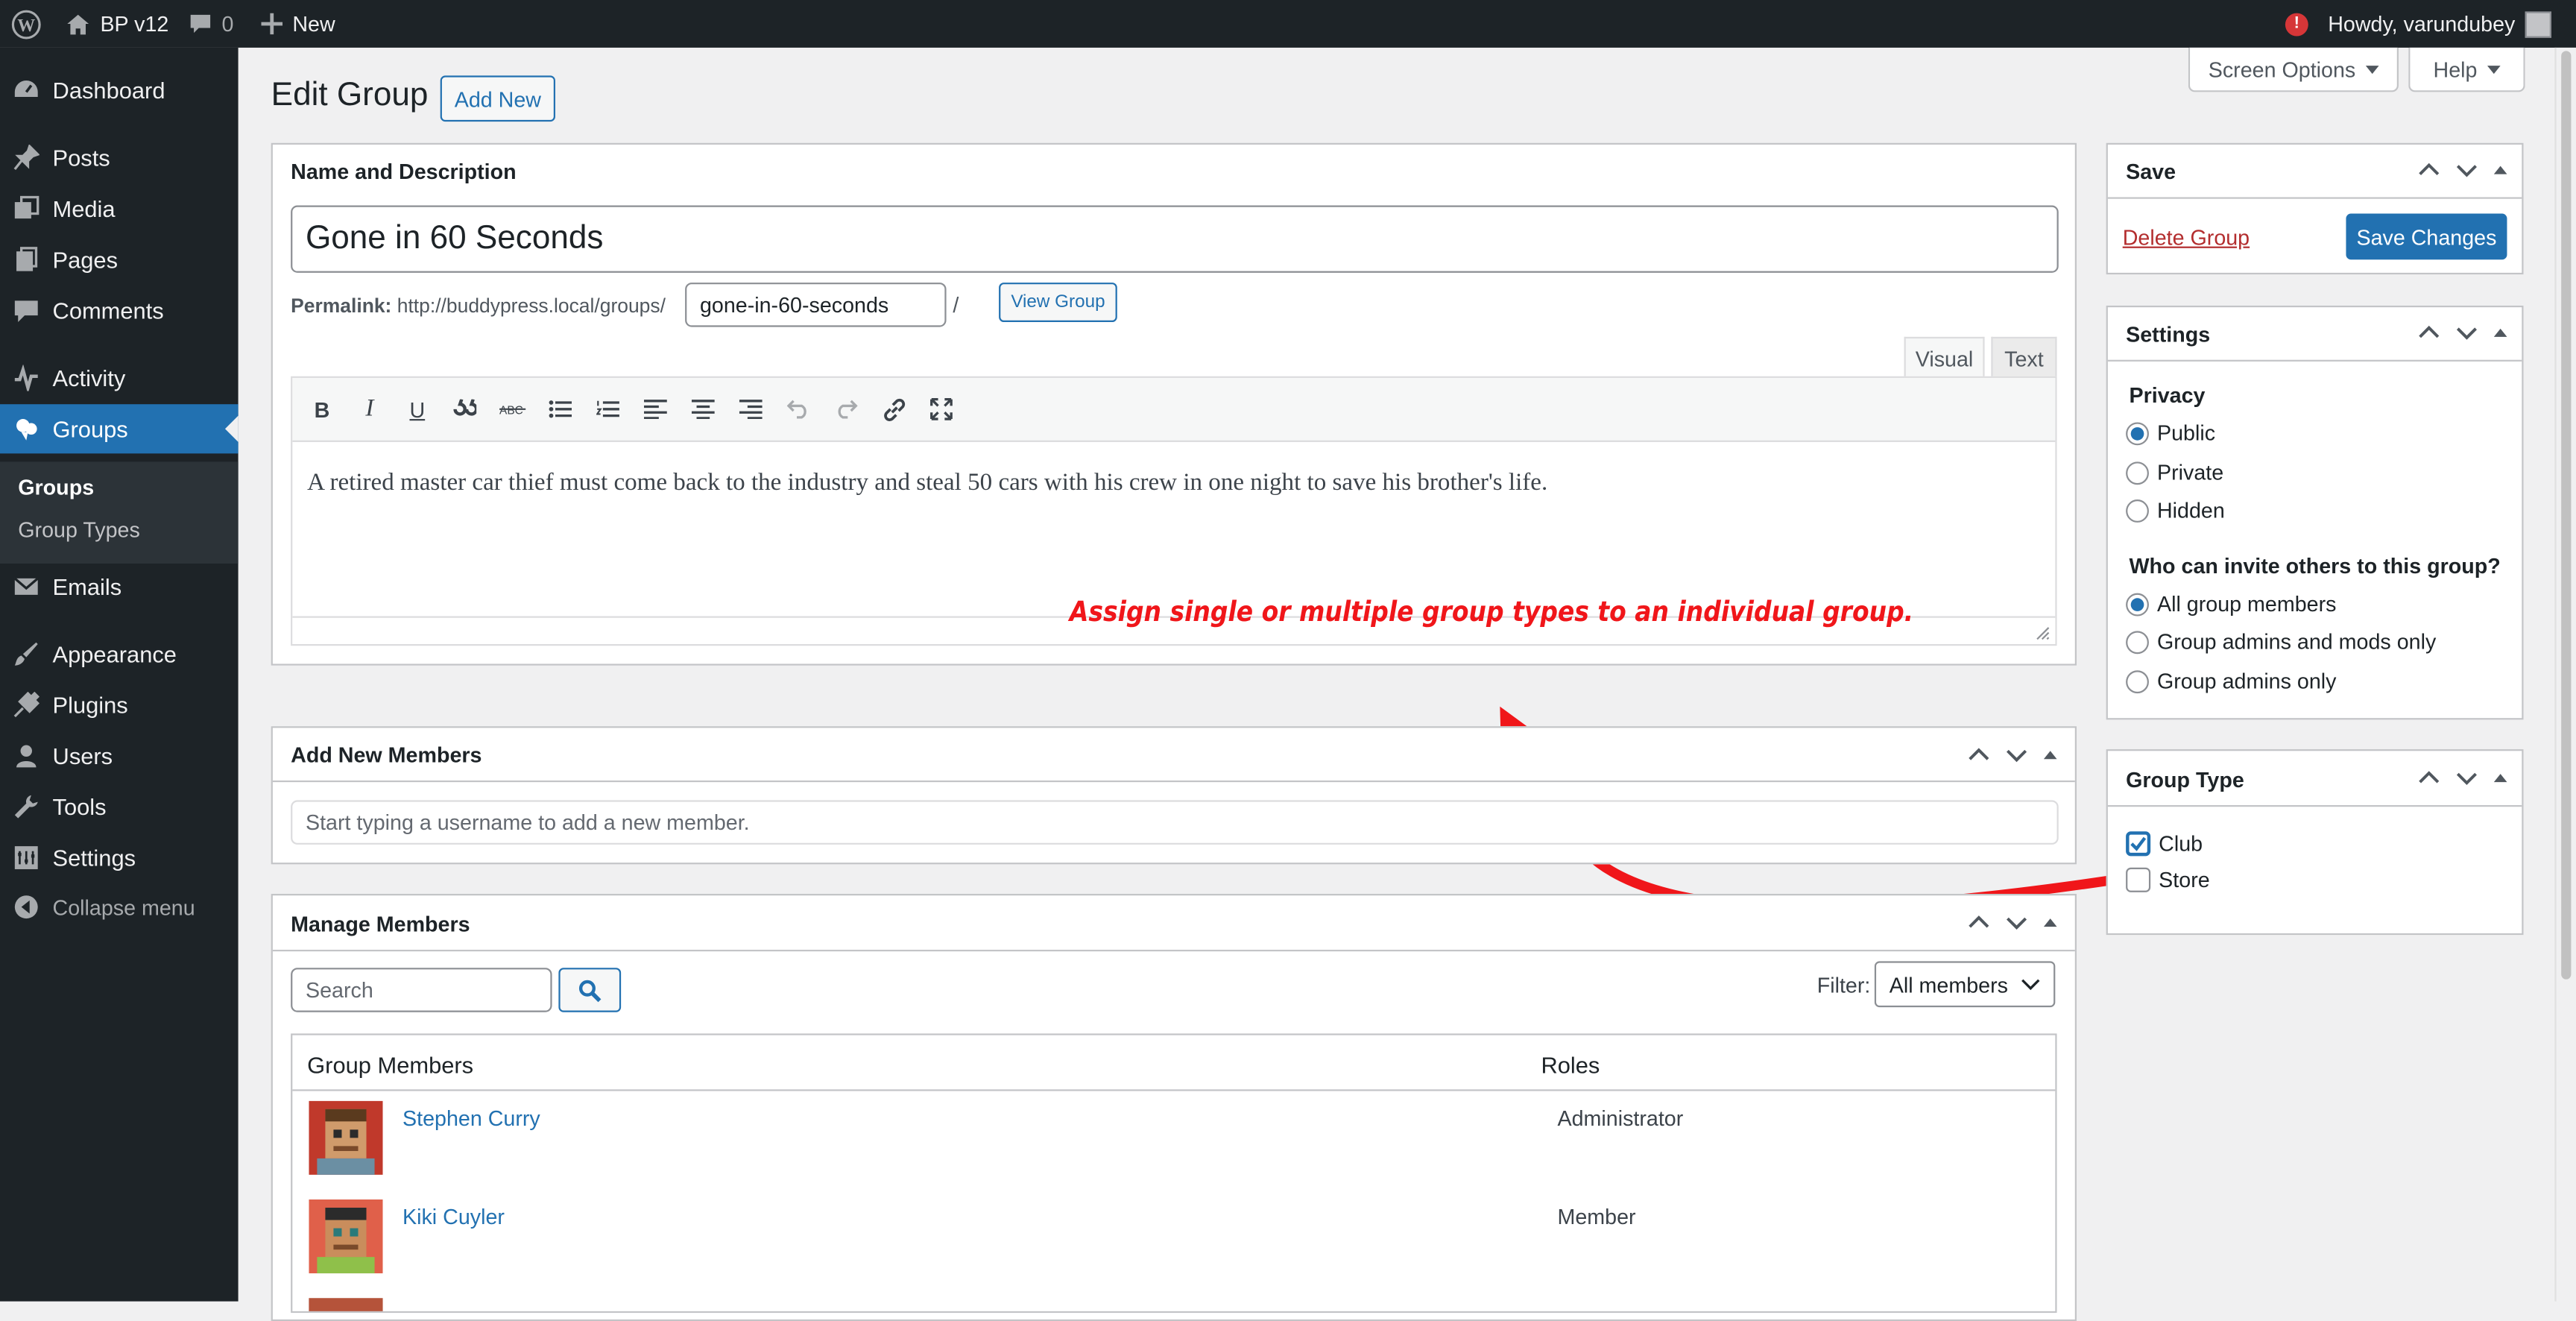 The width and height of the screenshot is (2576, 1321). Describe the element at coordinates (26, 24) in the screenshot. I see `wordpress-logo-icon: W` at that location.